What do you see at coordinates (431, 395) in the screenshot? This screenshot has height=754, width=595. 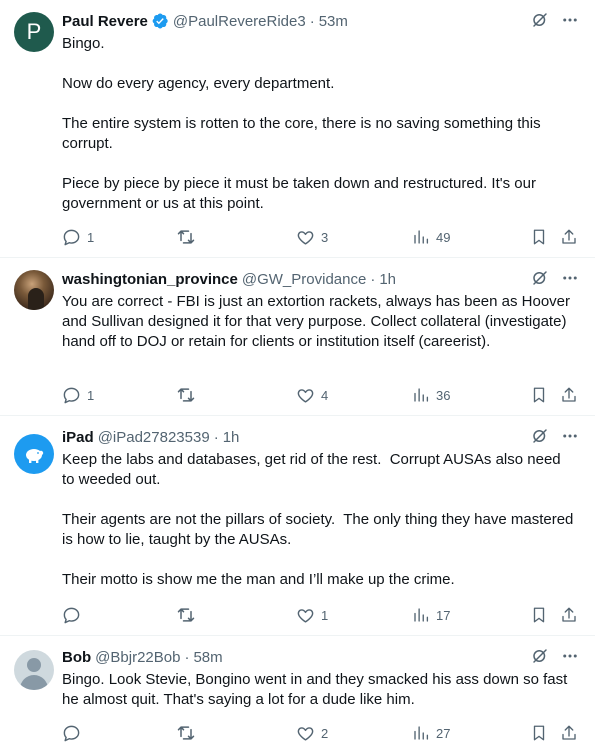 I see `views-button: 36` at bounding box center [431, 395].